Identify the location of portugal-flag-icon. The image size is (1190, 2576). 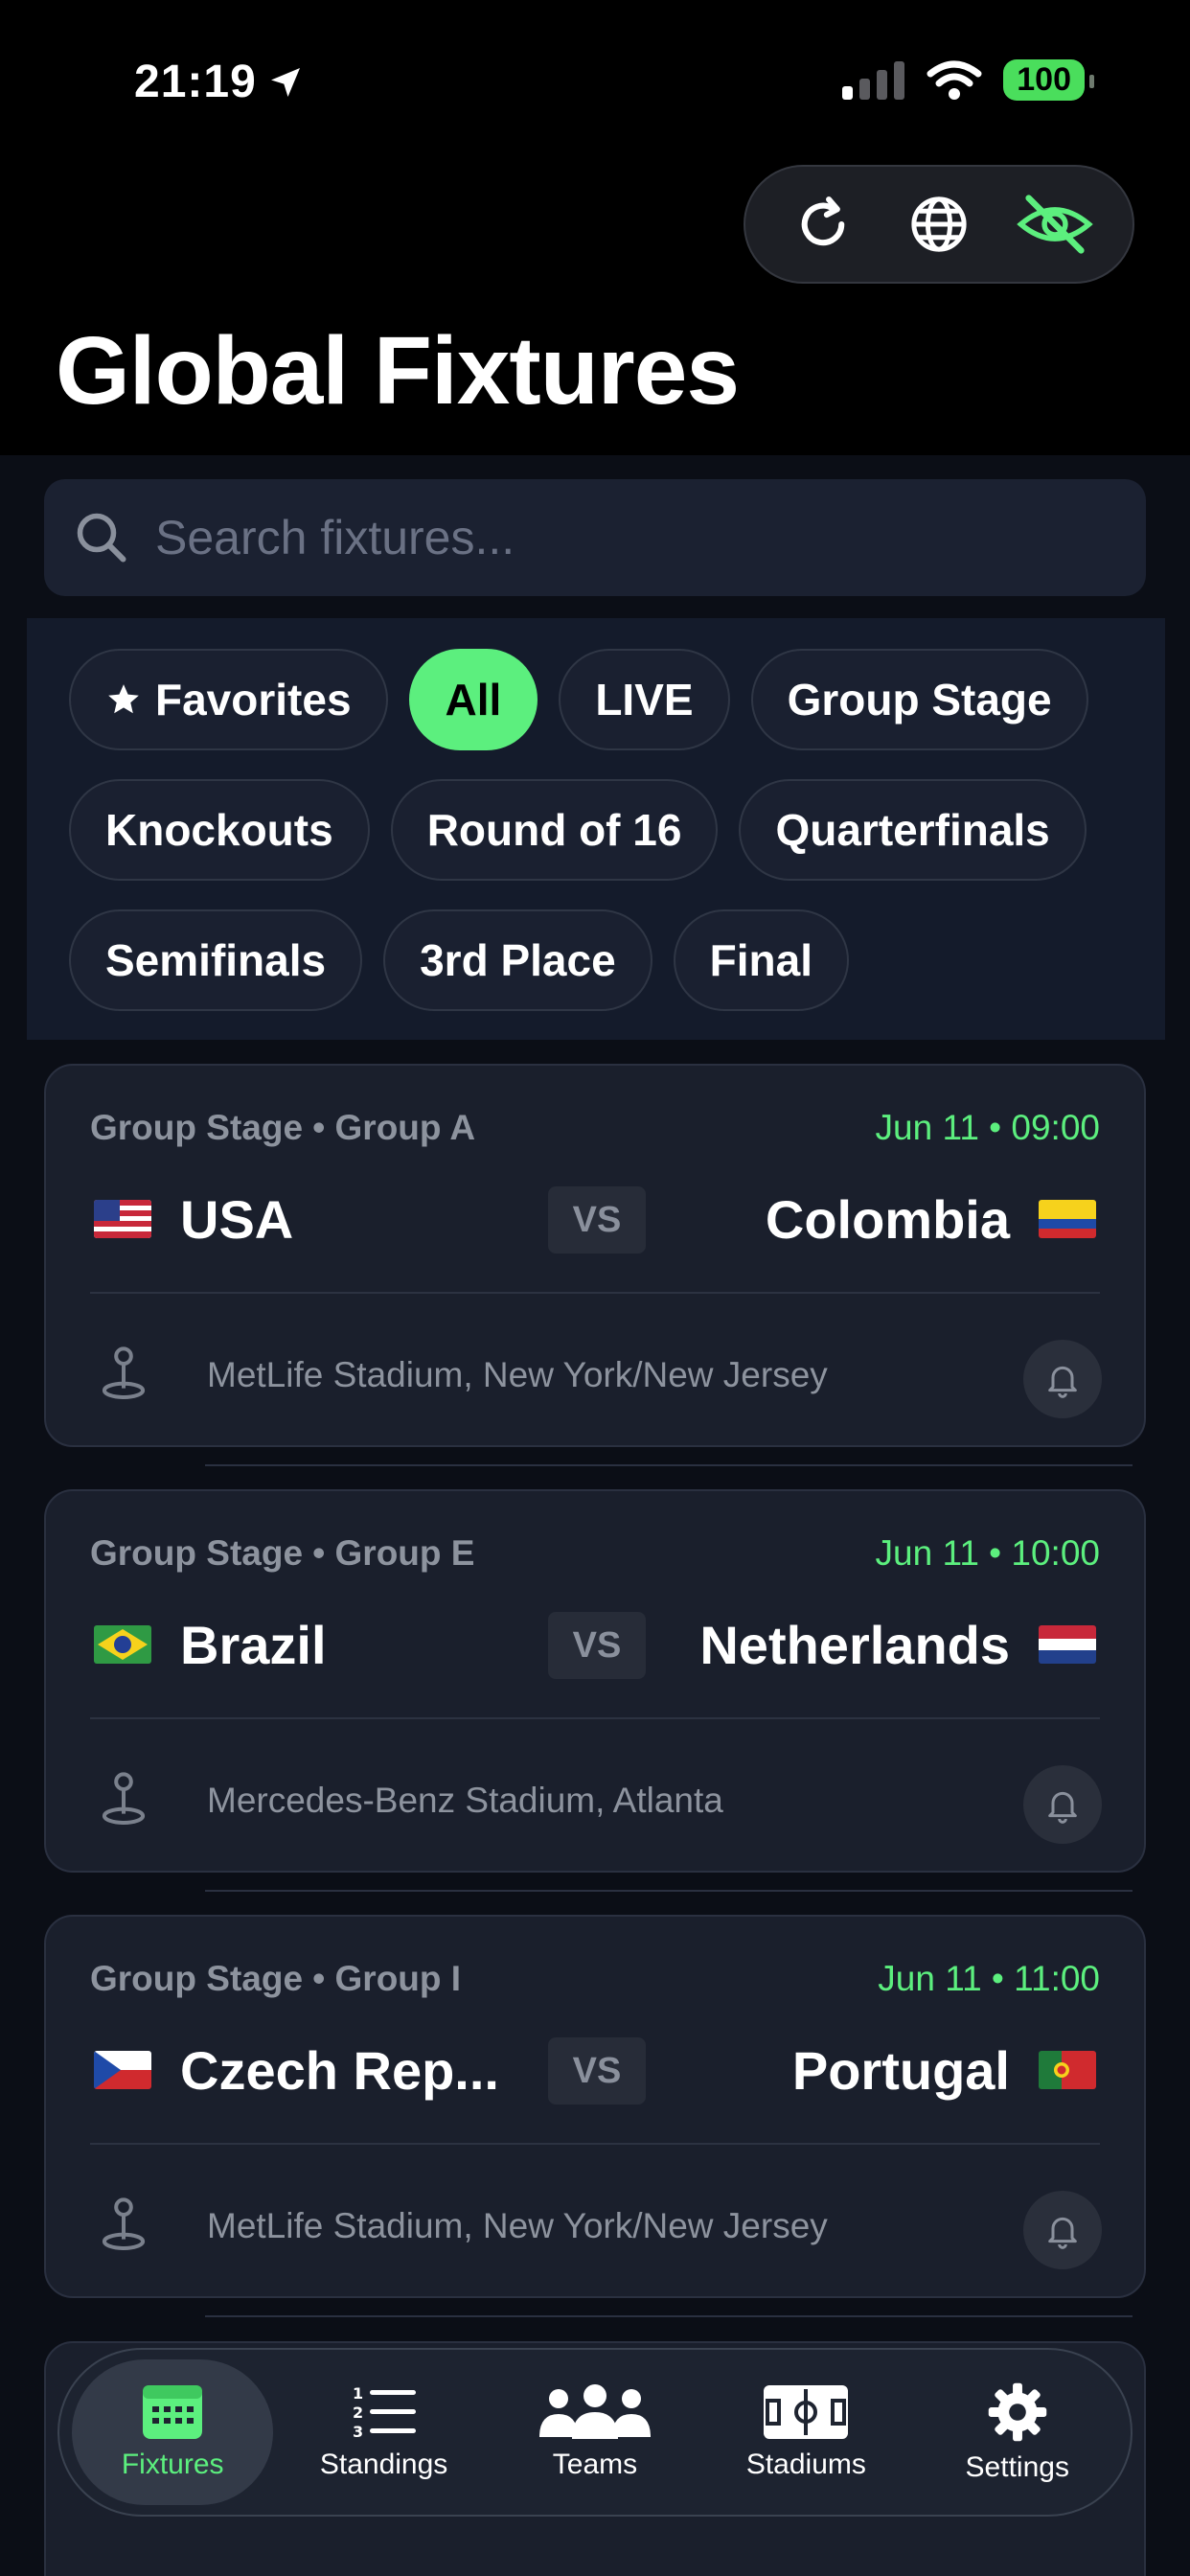
(1068, 2070).